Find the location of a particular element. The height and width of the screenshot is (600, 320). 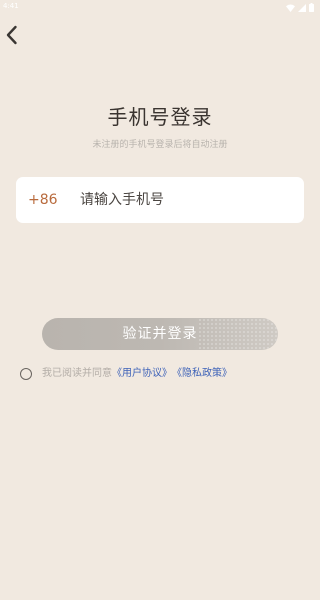

agreement-prefix: 我已阅读并同意 is located at coordinates (77, 373).